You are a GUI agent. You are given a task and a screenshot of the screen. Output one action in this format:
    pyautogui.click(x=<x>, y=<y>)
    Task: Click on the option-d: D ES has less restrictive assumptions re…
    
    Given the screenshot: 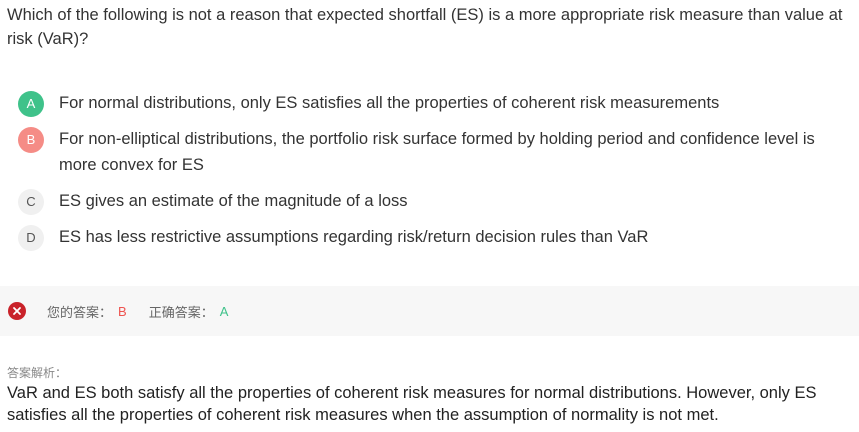 What is the action you would take?
    pyautogui.click(x=333, y=237)
    